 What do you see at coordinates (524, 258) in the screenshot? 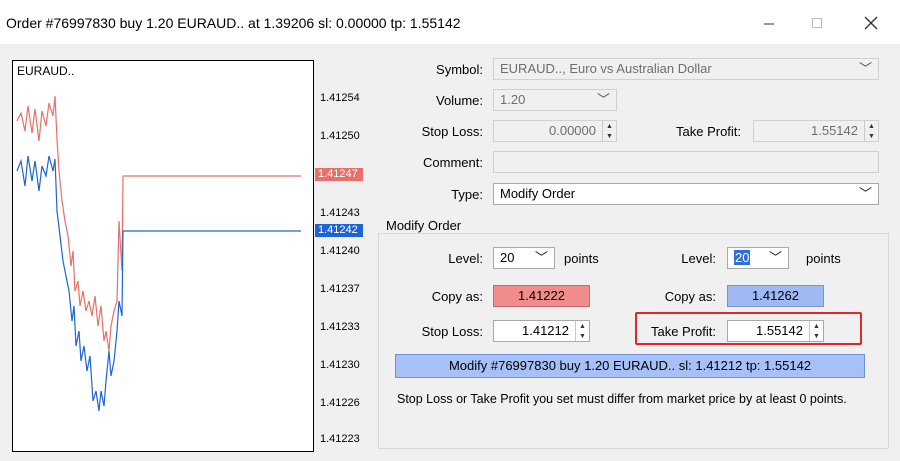
I see `left-level-select: 20 ﹀` at bounding box center [524, 258].